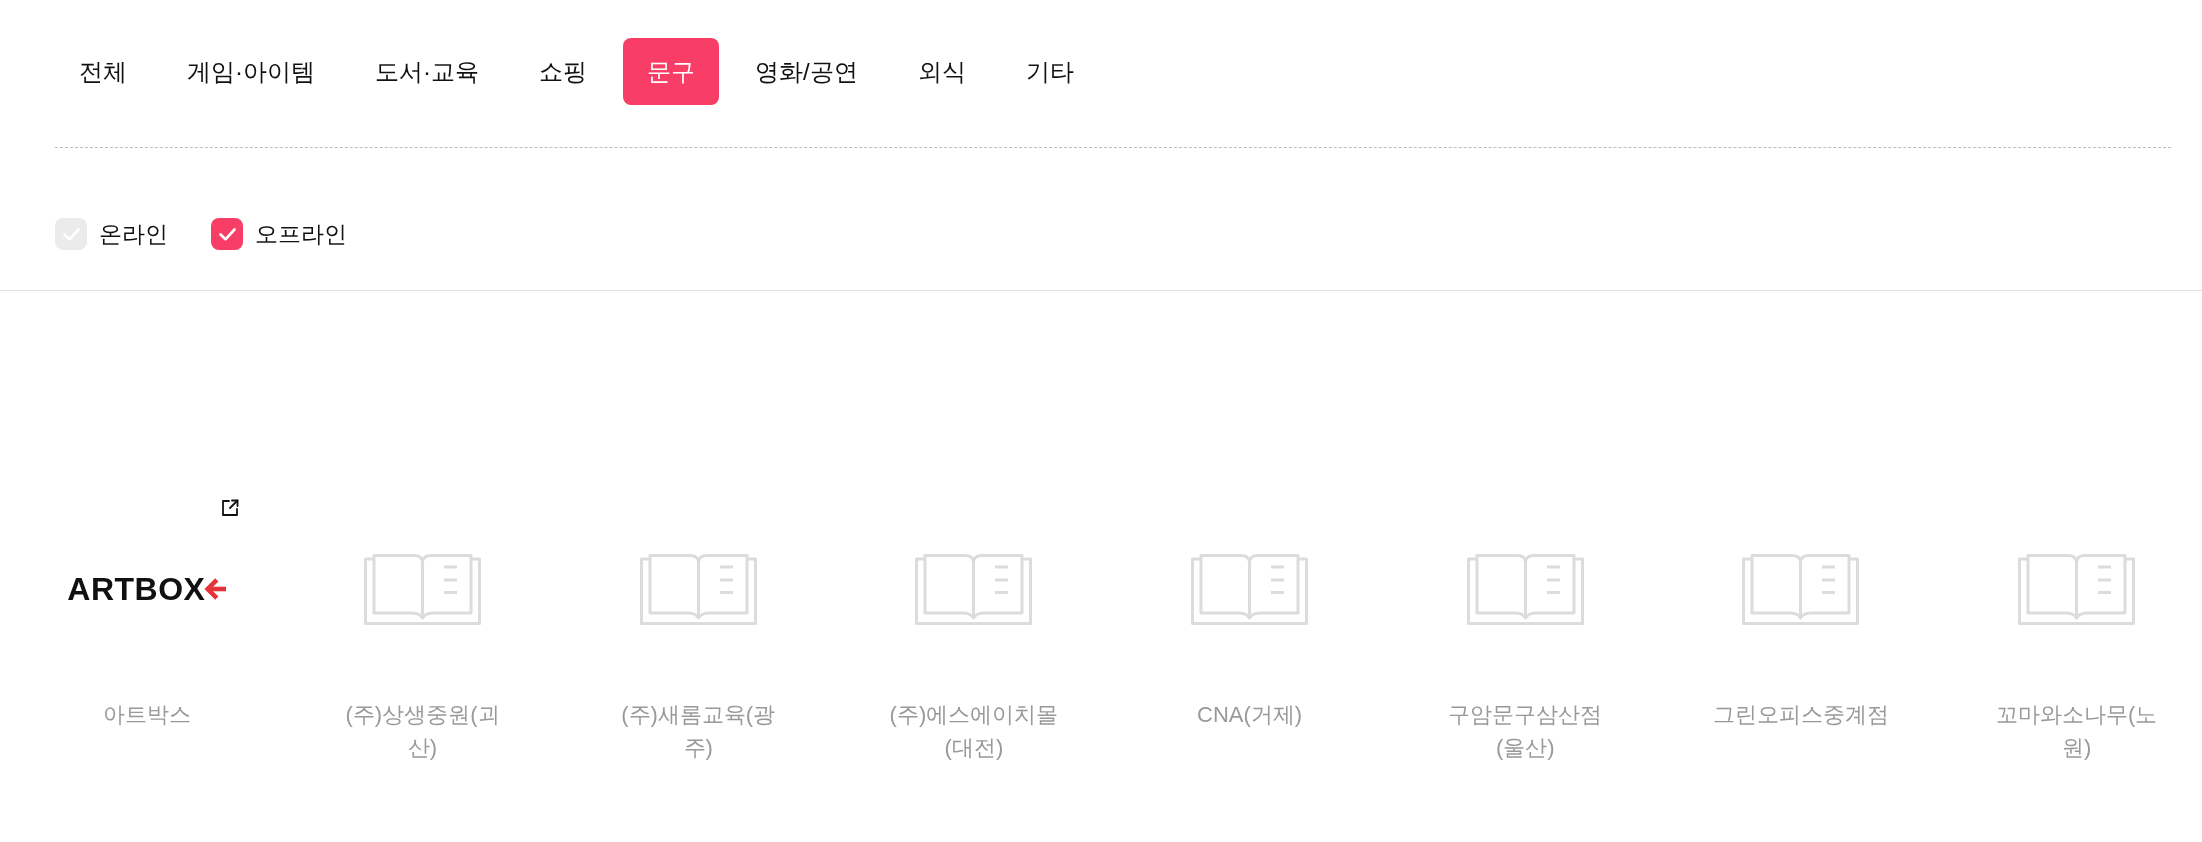 This screenshot has width=2202, height=842. What do you see at coordinates (136, 589) in the screenshot?
I see `brand-logo: ARTBOX` at bounding box center [136, 589].